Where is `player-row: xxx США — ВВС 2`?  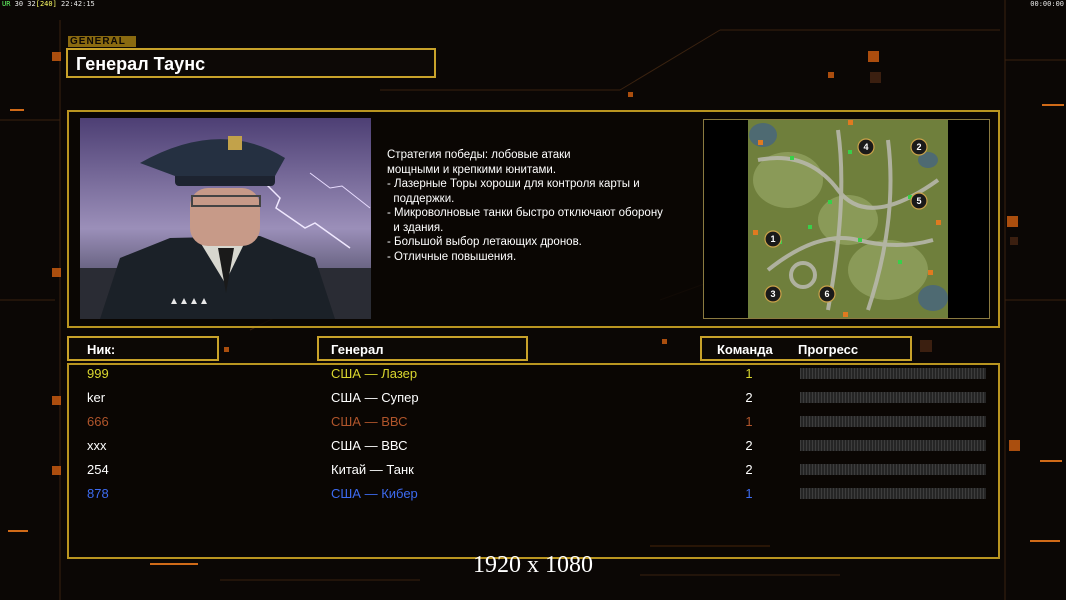
player-row: xxx США — ВВС 2 is located at coordinates (533, 447).